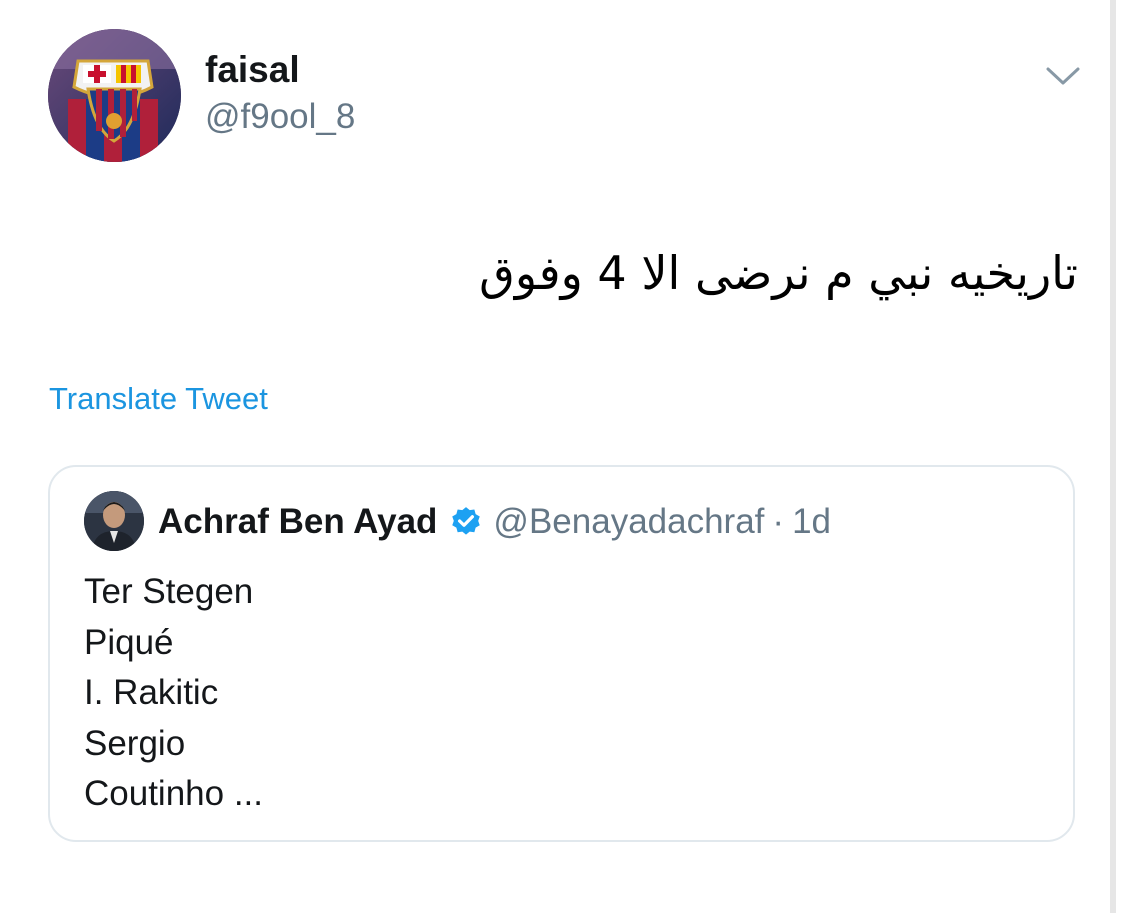 This screenshot has height=913, width=1124. What do you see at coordinates (628, 522) in the screenshot?
I see `quoted-author-handle: @Benayadachraf` at bounding box center [628, 522].